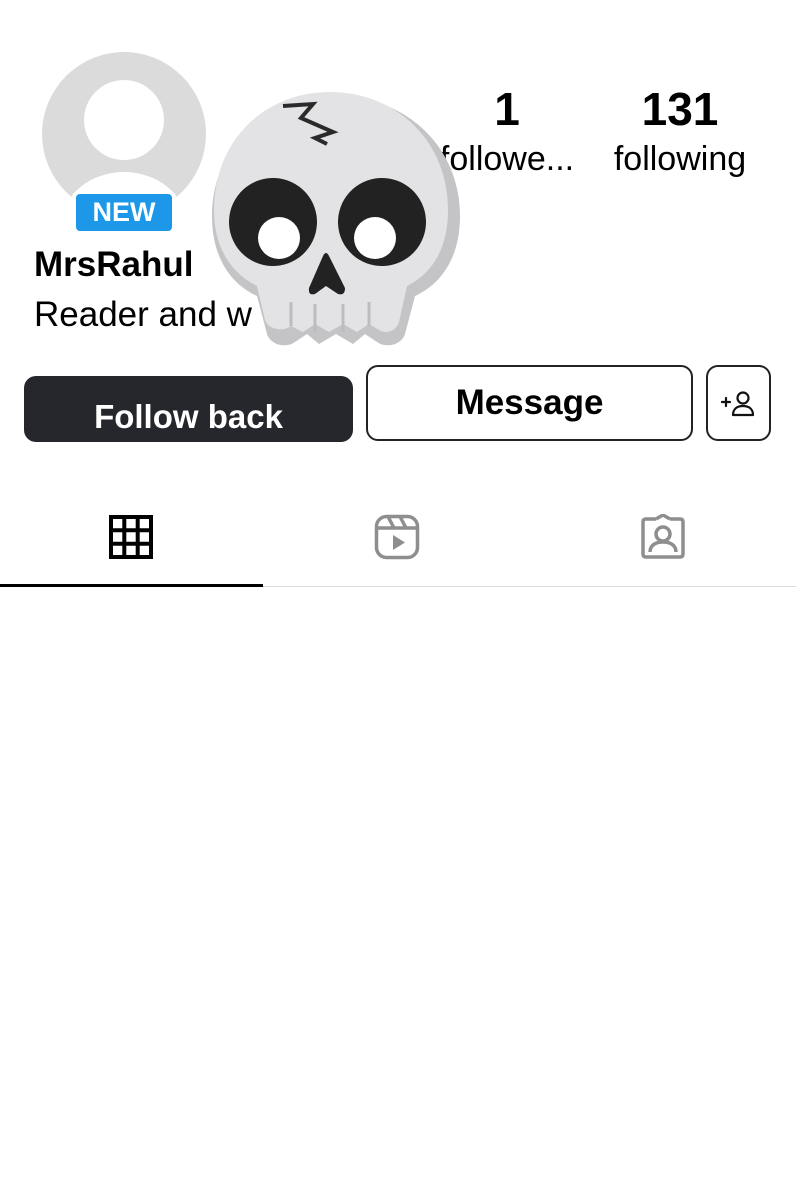 The height and width of the screenshot is (1200, 796). I want to click on active-tab-indicator, so click(131, 585).